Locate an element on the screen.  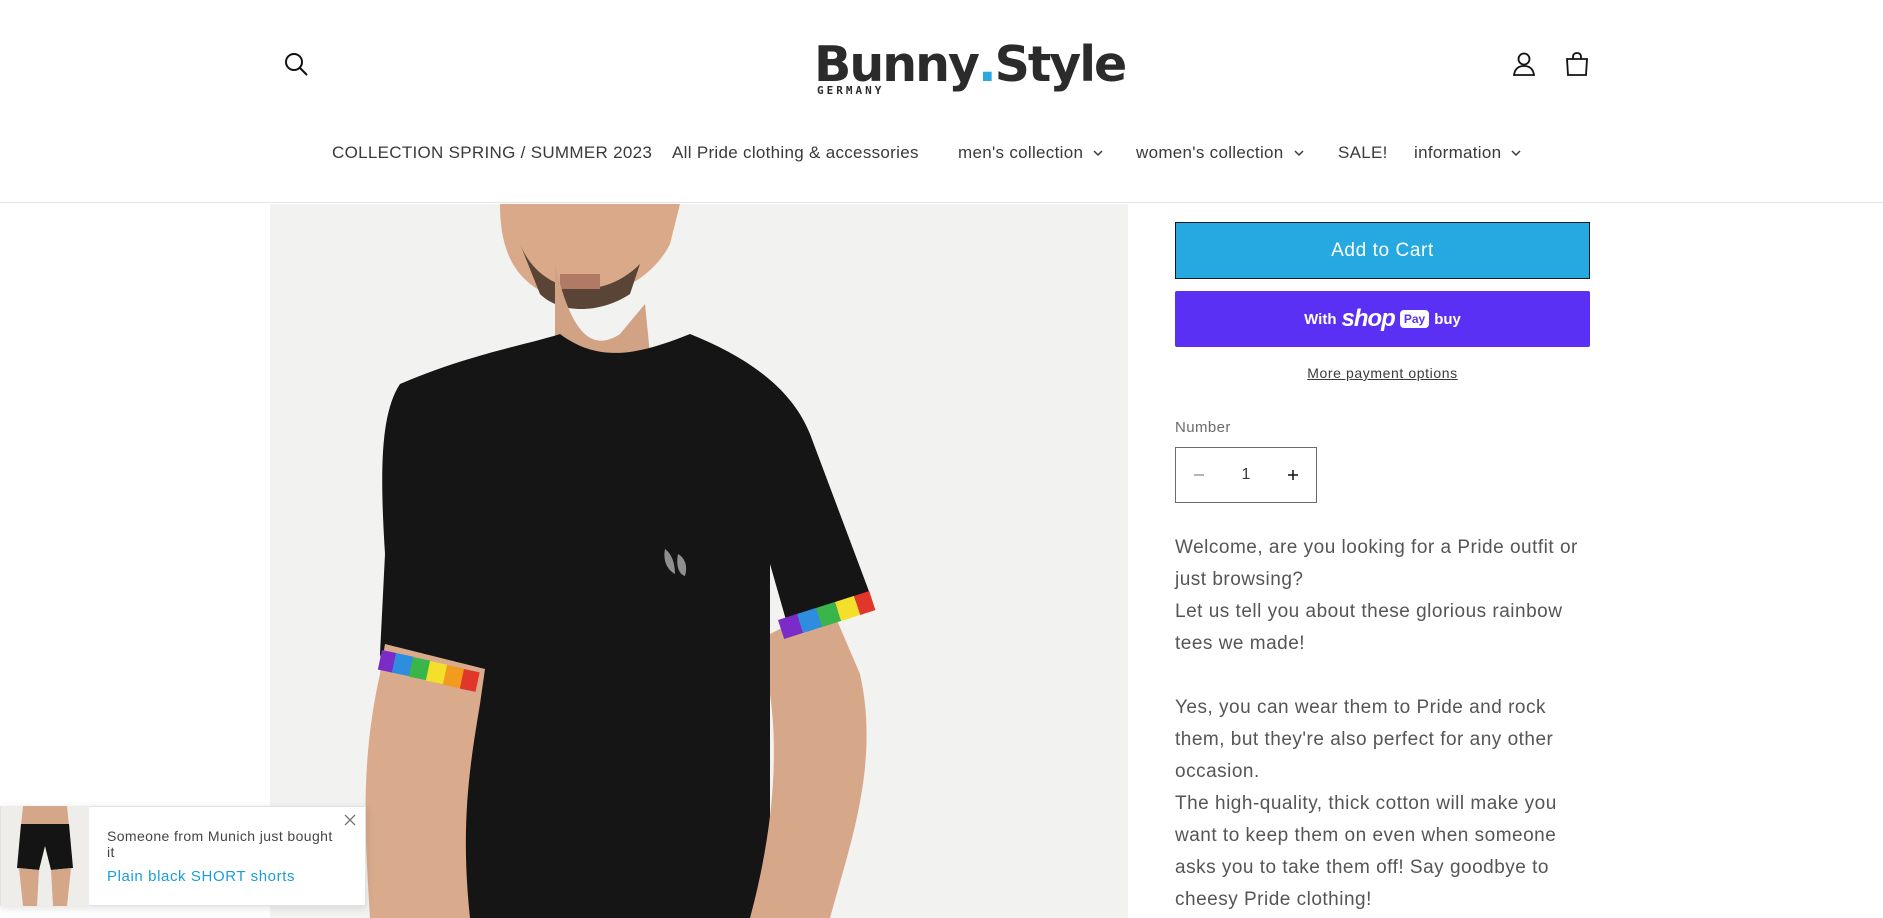
close-icon is located at coordinates (350, 820).